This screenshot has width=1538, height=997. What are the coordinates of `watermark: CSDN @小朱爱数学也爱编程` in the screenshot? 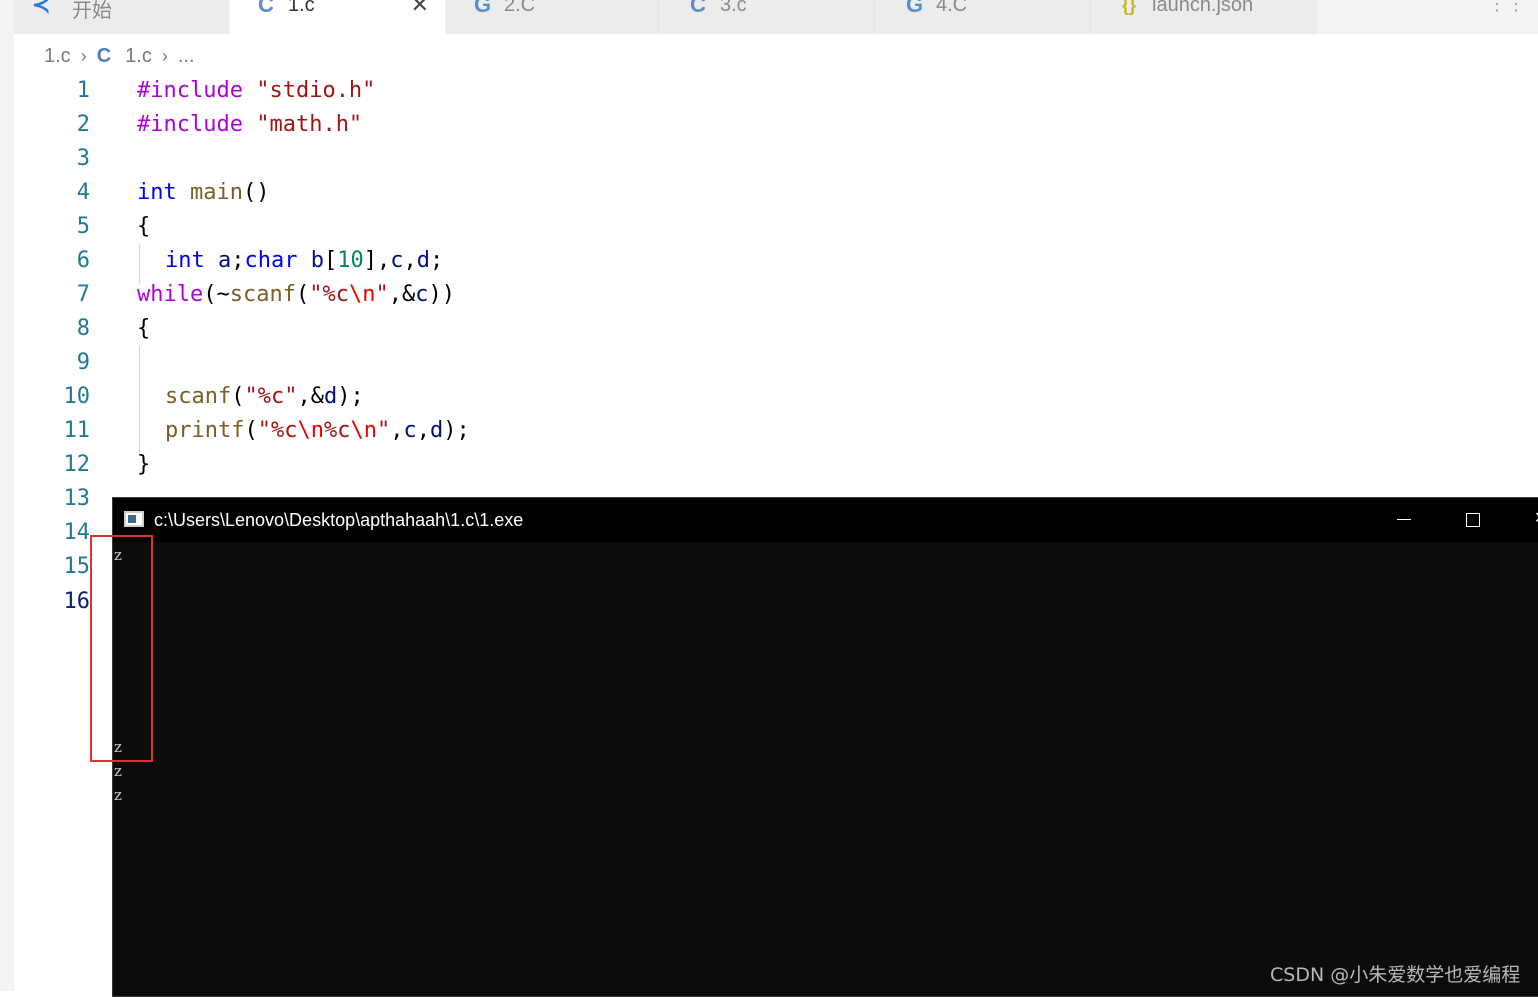 It's located at (1395, 975).